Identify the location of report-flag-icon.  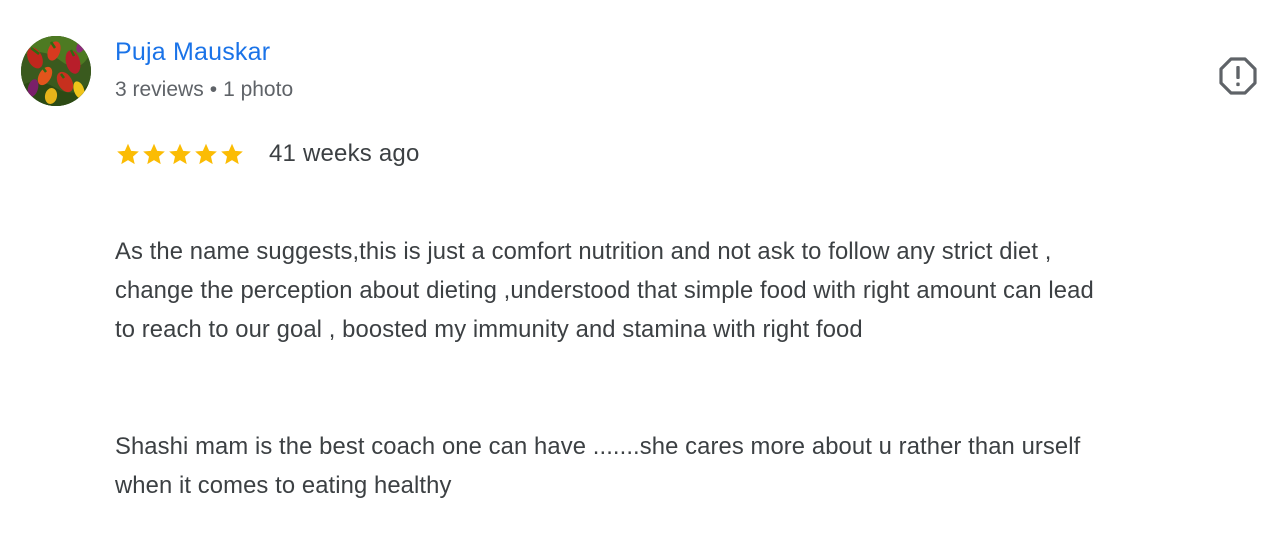
(1238, 76).